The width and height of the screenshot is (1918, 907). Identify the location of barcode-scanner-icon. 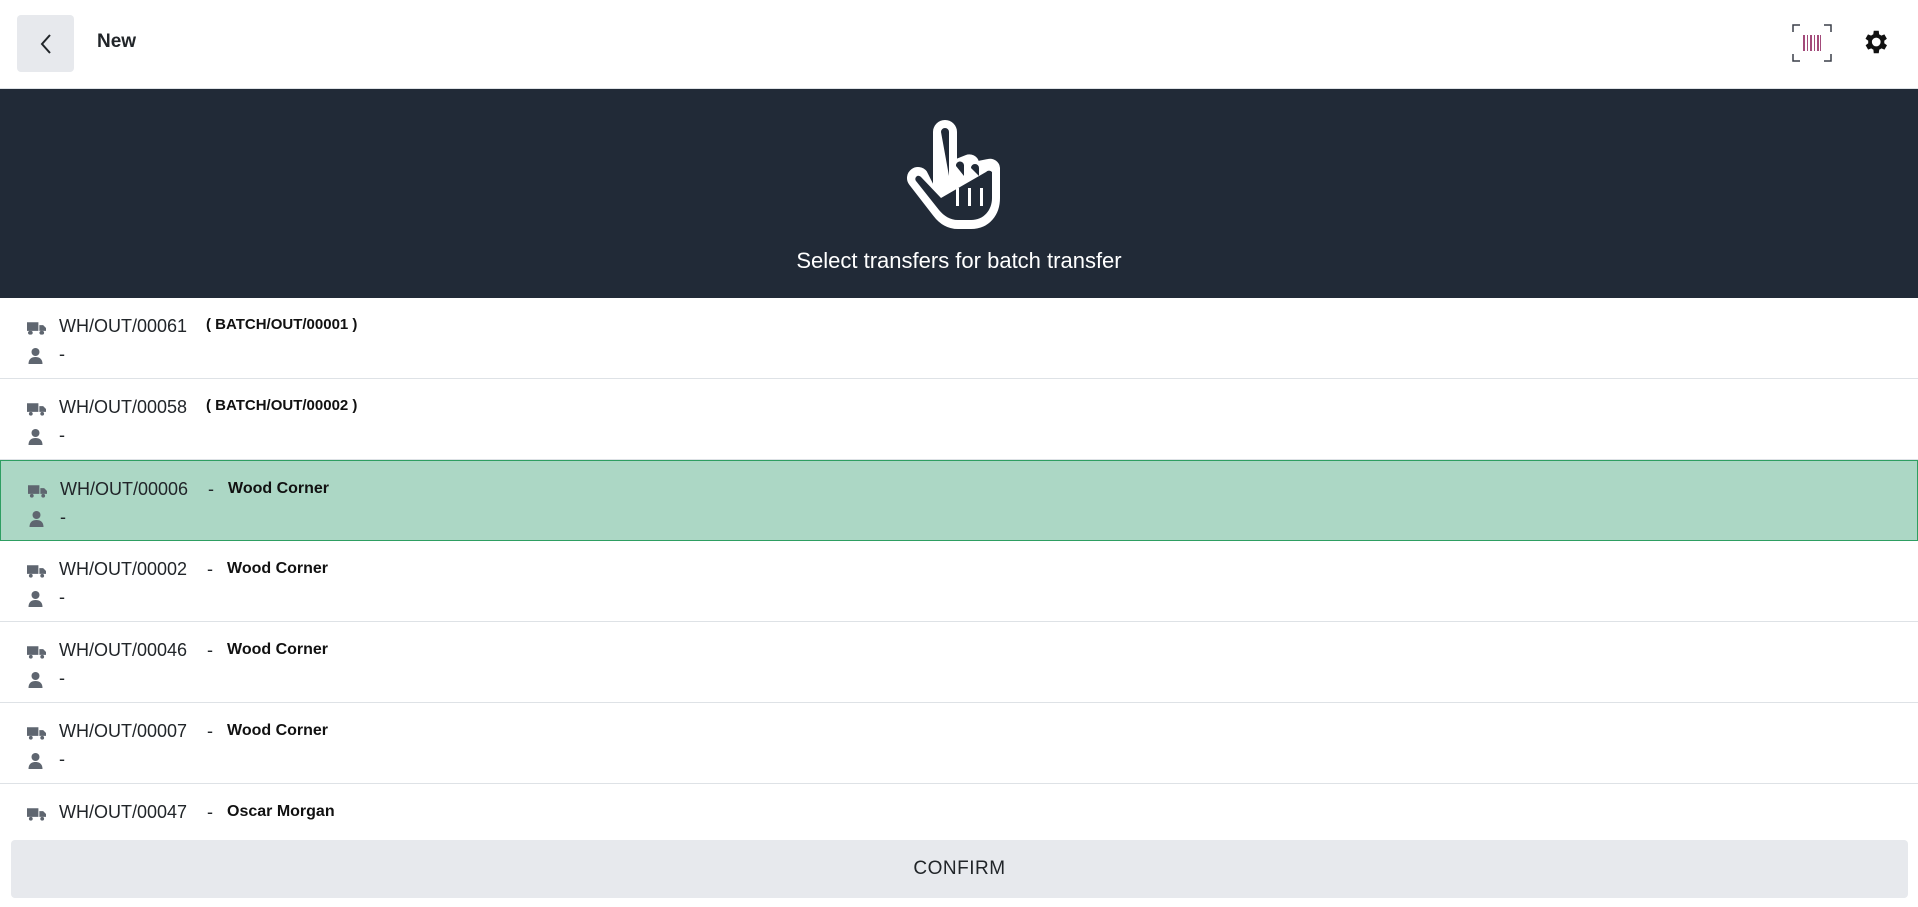
(1812, 43).